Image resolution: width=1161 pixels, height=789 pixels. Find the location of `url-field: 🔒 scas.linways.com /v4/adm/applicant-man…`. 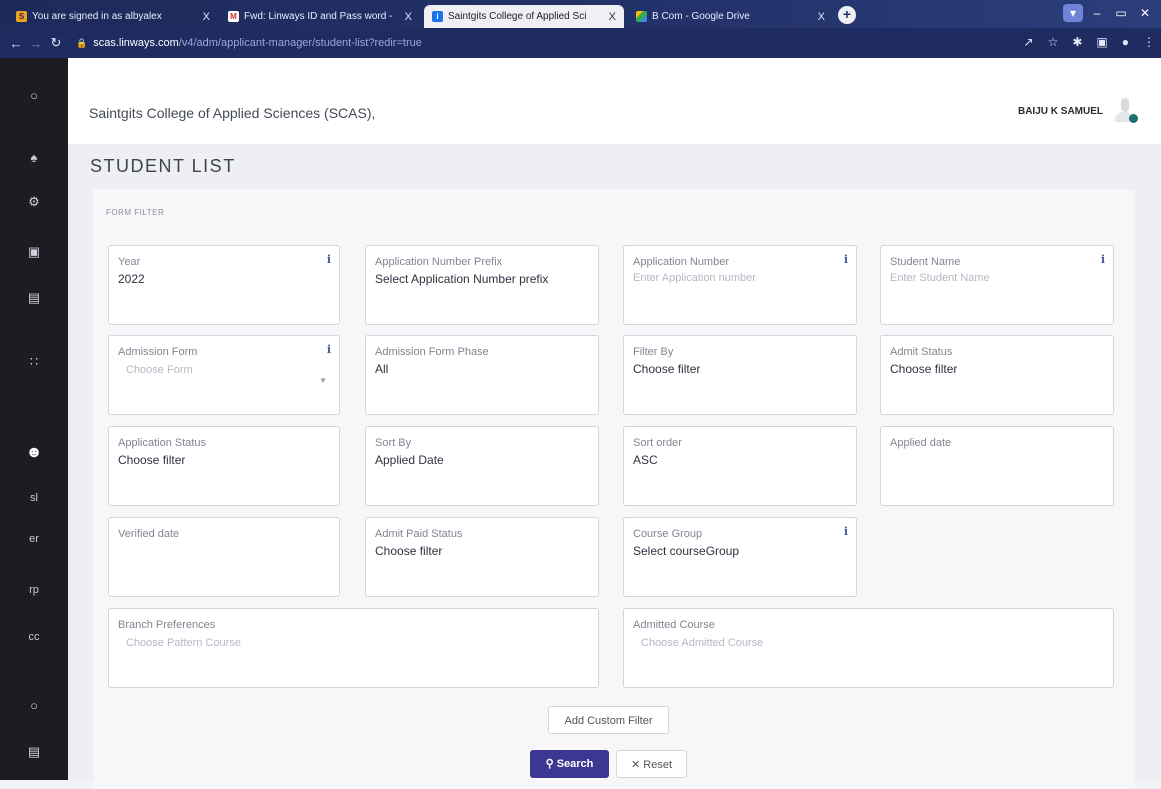

url-field: 🔒 scas.linways.com /v4/adm/applicant-man… is located at coordinates (249, 43).